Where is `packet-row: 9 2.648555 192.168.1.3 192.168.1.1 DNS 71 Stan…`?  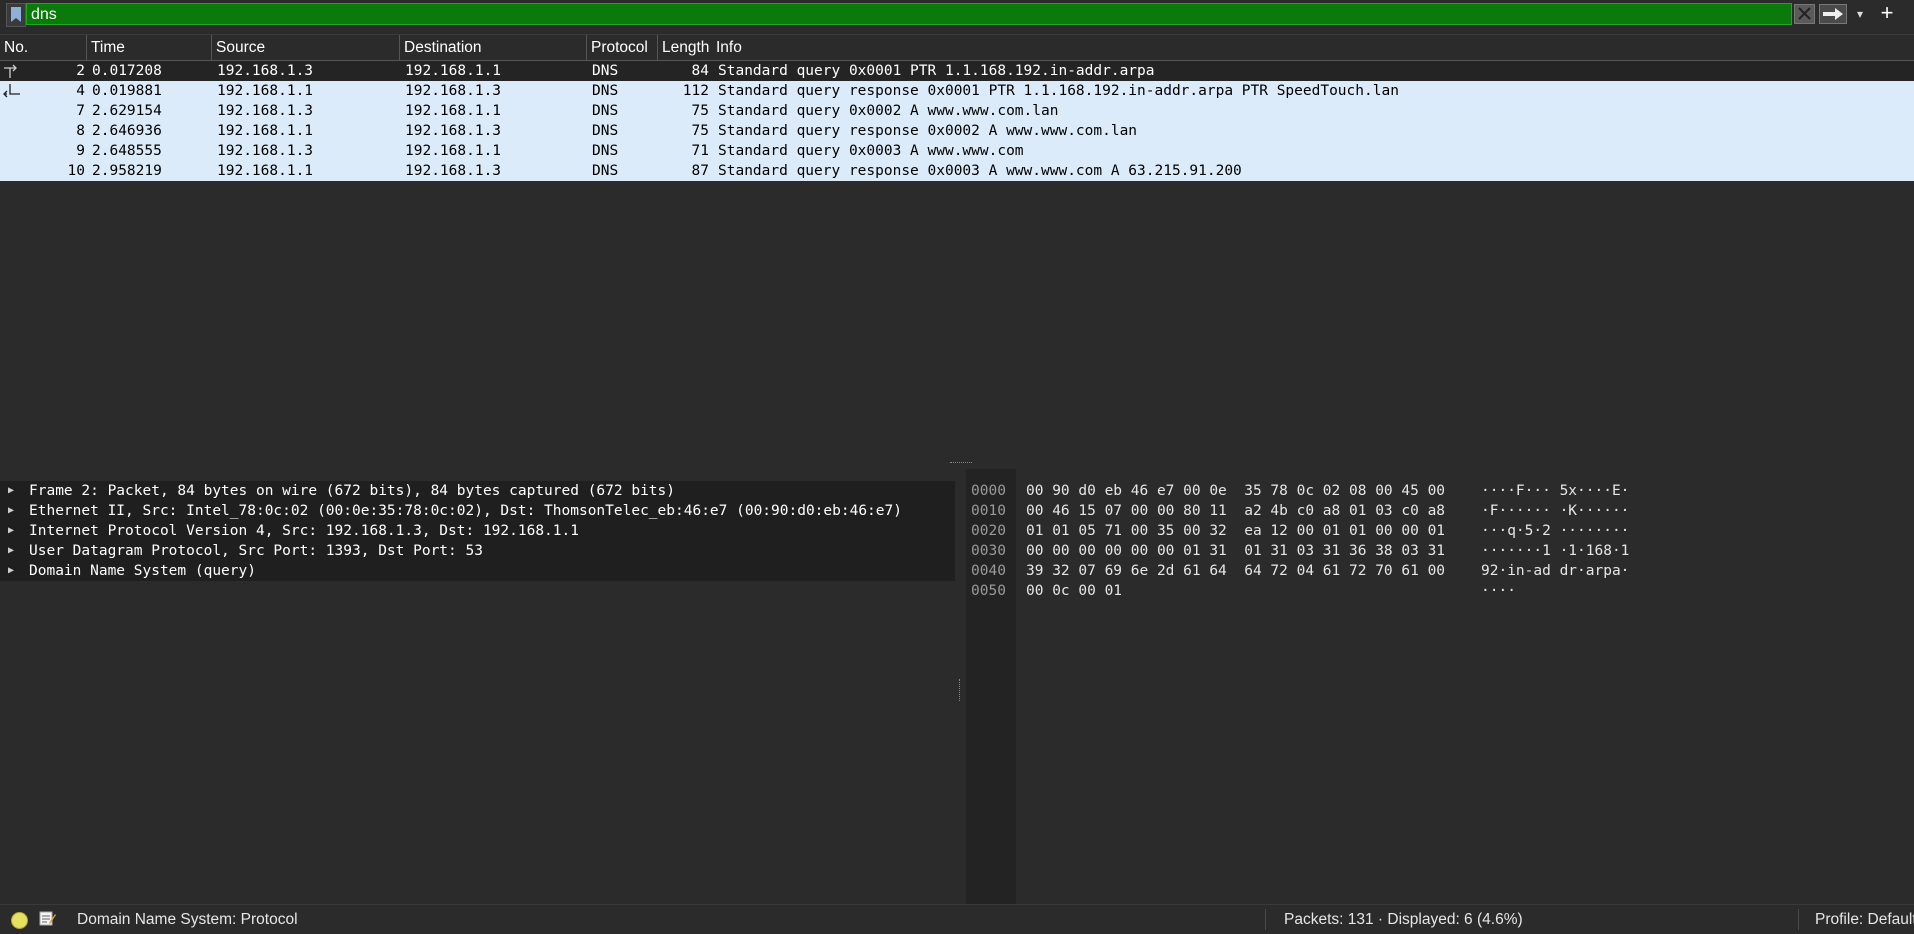 packet-row: 9 2.648555 192.168.1.3 192.168.1.1 DNS 71 Stan… is located at coordinates (957, 151).